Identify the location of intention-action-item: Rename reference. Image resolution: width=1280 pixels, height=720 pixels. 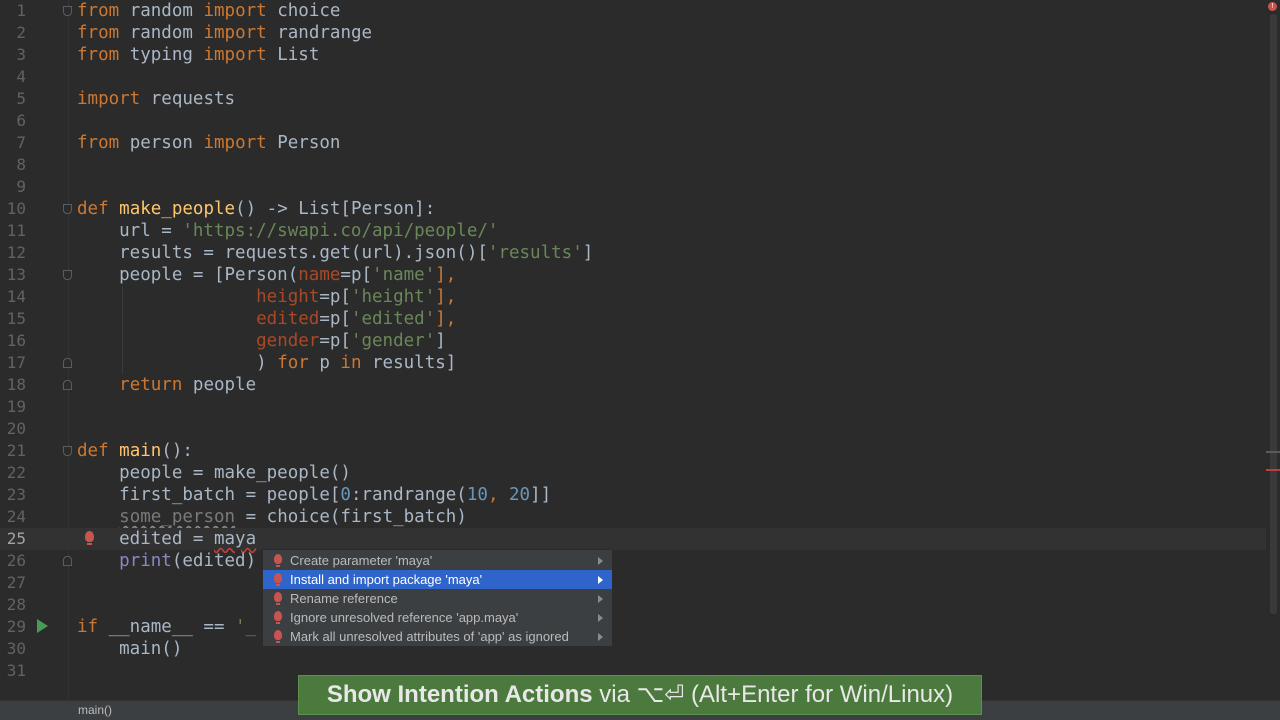
(437, 598).